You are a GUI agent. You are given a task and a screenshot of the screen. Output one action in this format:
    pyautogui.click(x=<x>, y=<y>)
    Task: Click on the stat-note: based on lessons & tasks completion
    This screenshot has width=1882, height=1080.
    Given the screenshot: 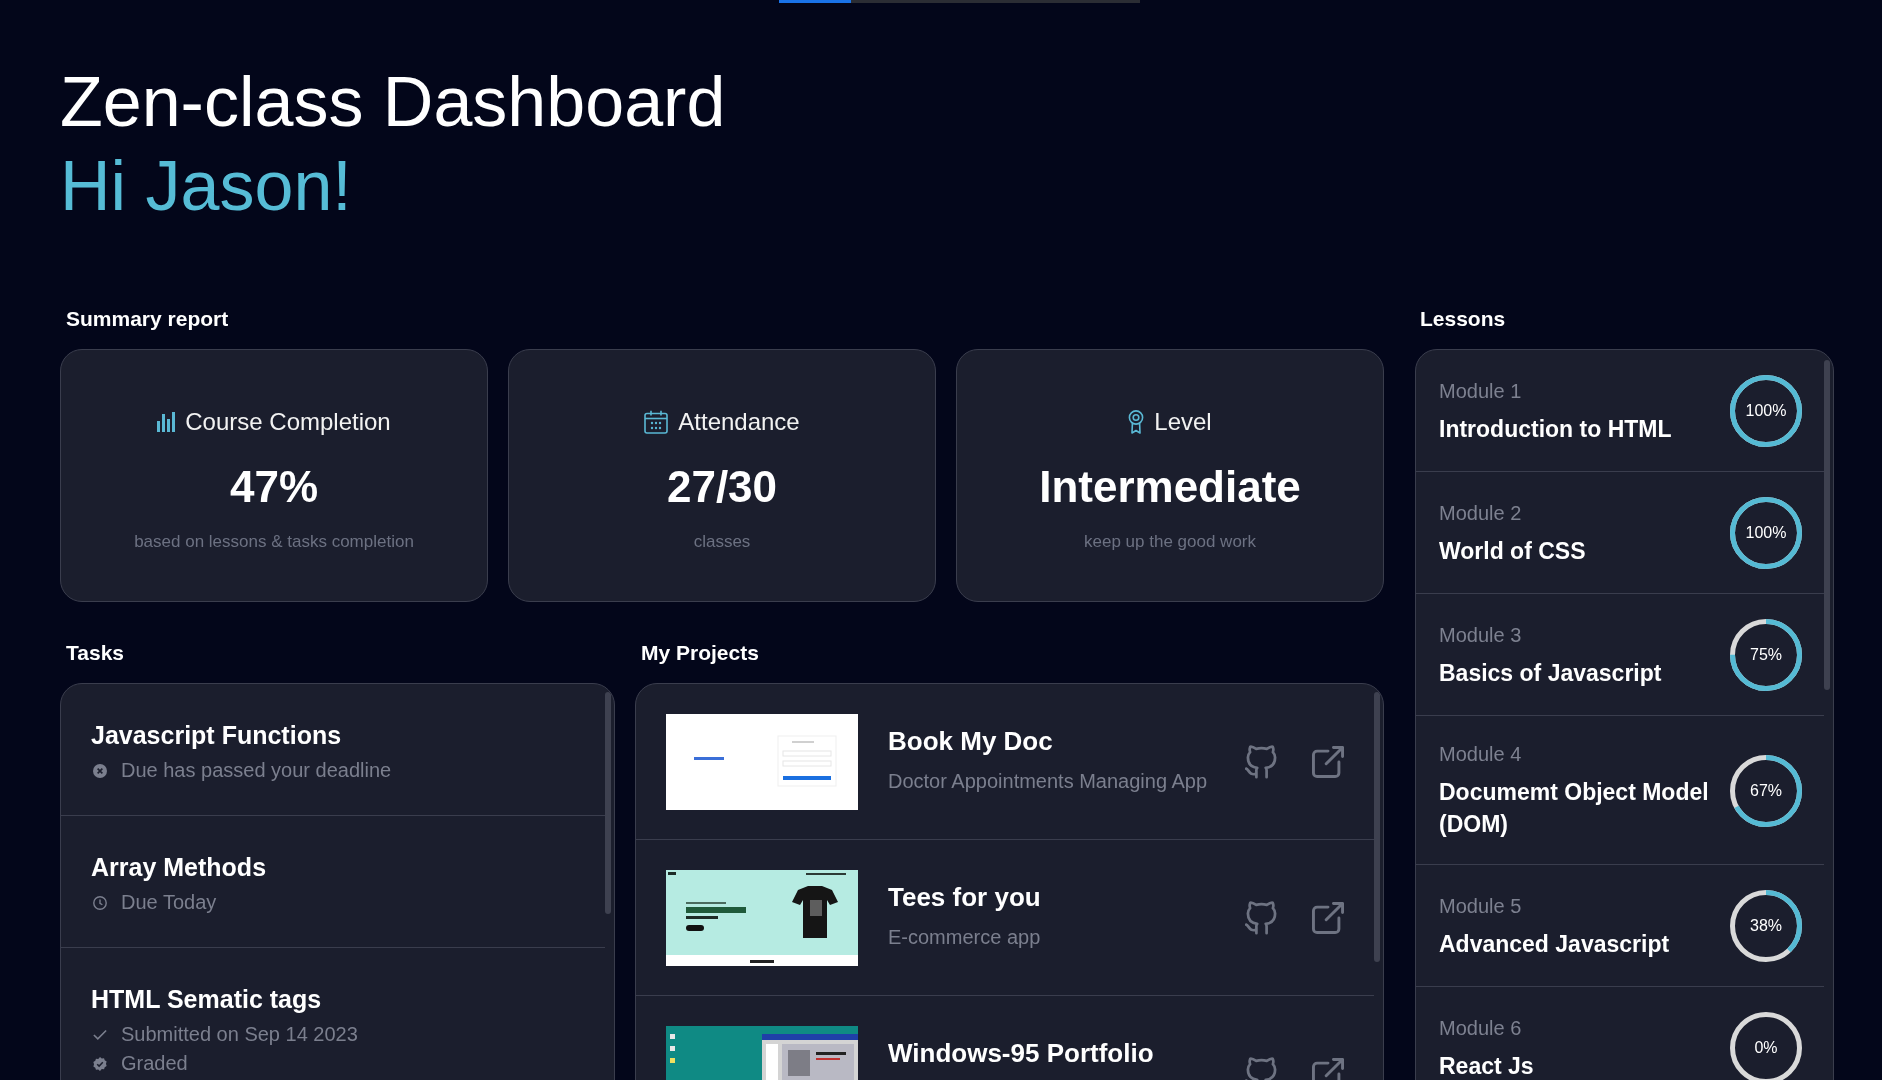 What is the action you would take?
    pyautogui.click(x=274, y=542)
    